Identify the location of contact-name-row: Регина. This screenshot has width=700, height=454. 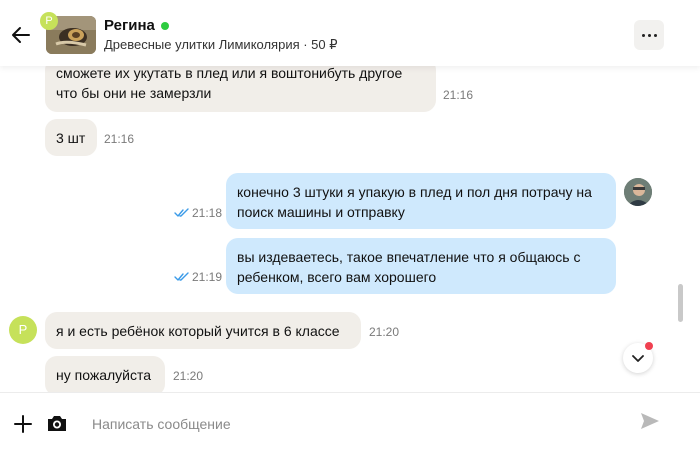
(136, 25).